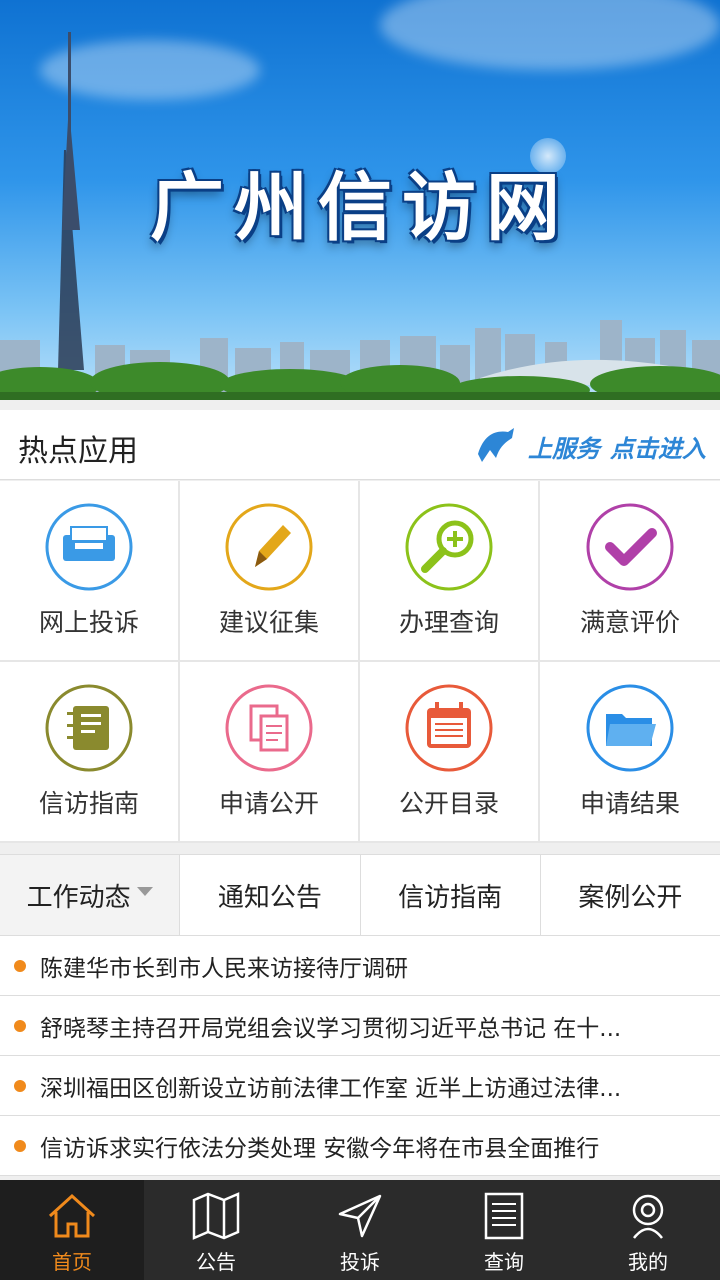 The height and width of the screenshot is (1280, 720). Describe the element at coordinates (269, 728) in the screenshot. I see `documents-icon` at that location.